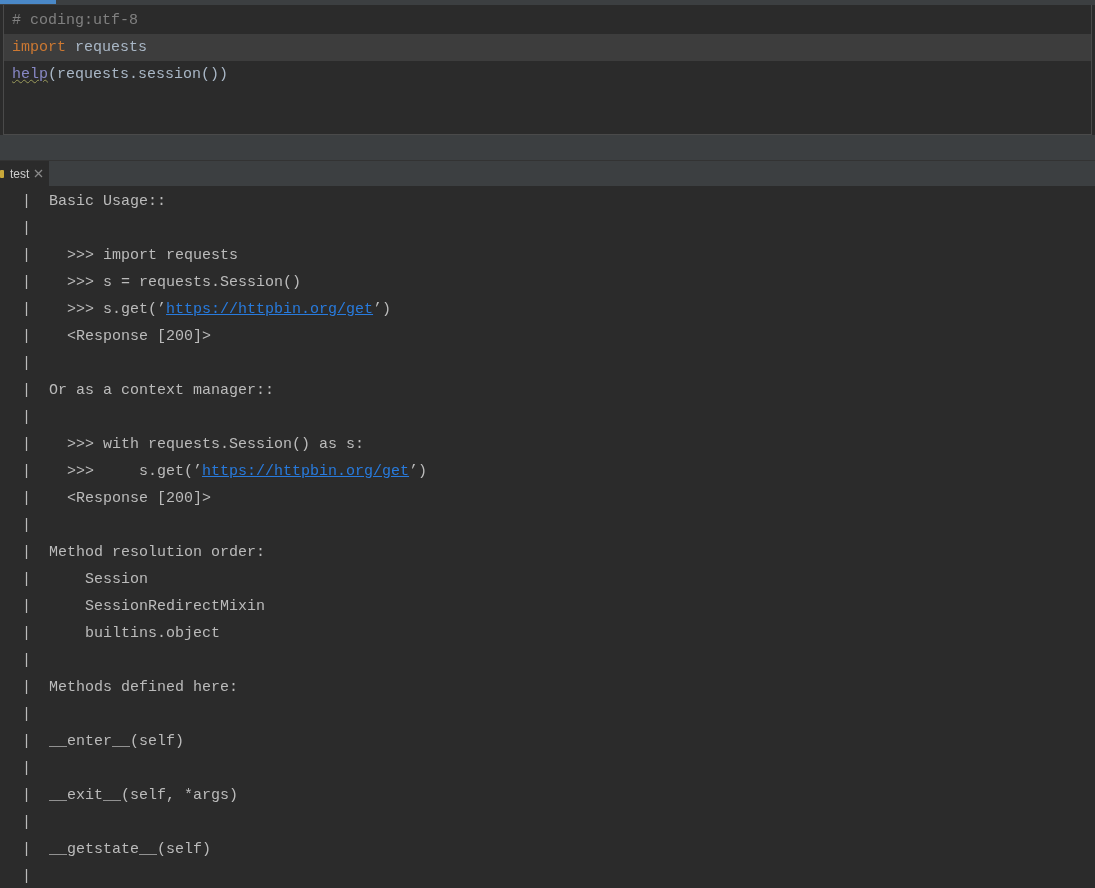 Image resolution: width=1095 pixels, height=888 pixels. What do you see at coordinates (130, 795) in the screenshot?
I see `output-text: | __exit__(self, *args)` at bounding box center [130, 795].